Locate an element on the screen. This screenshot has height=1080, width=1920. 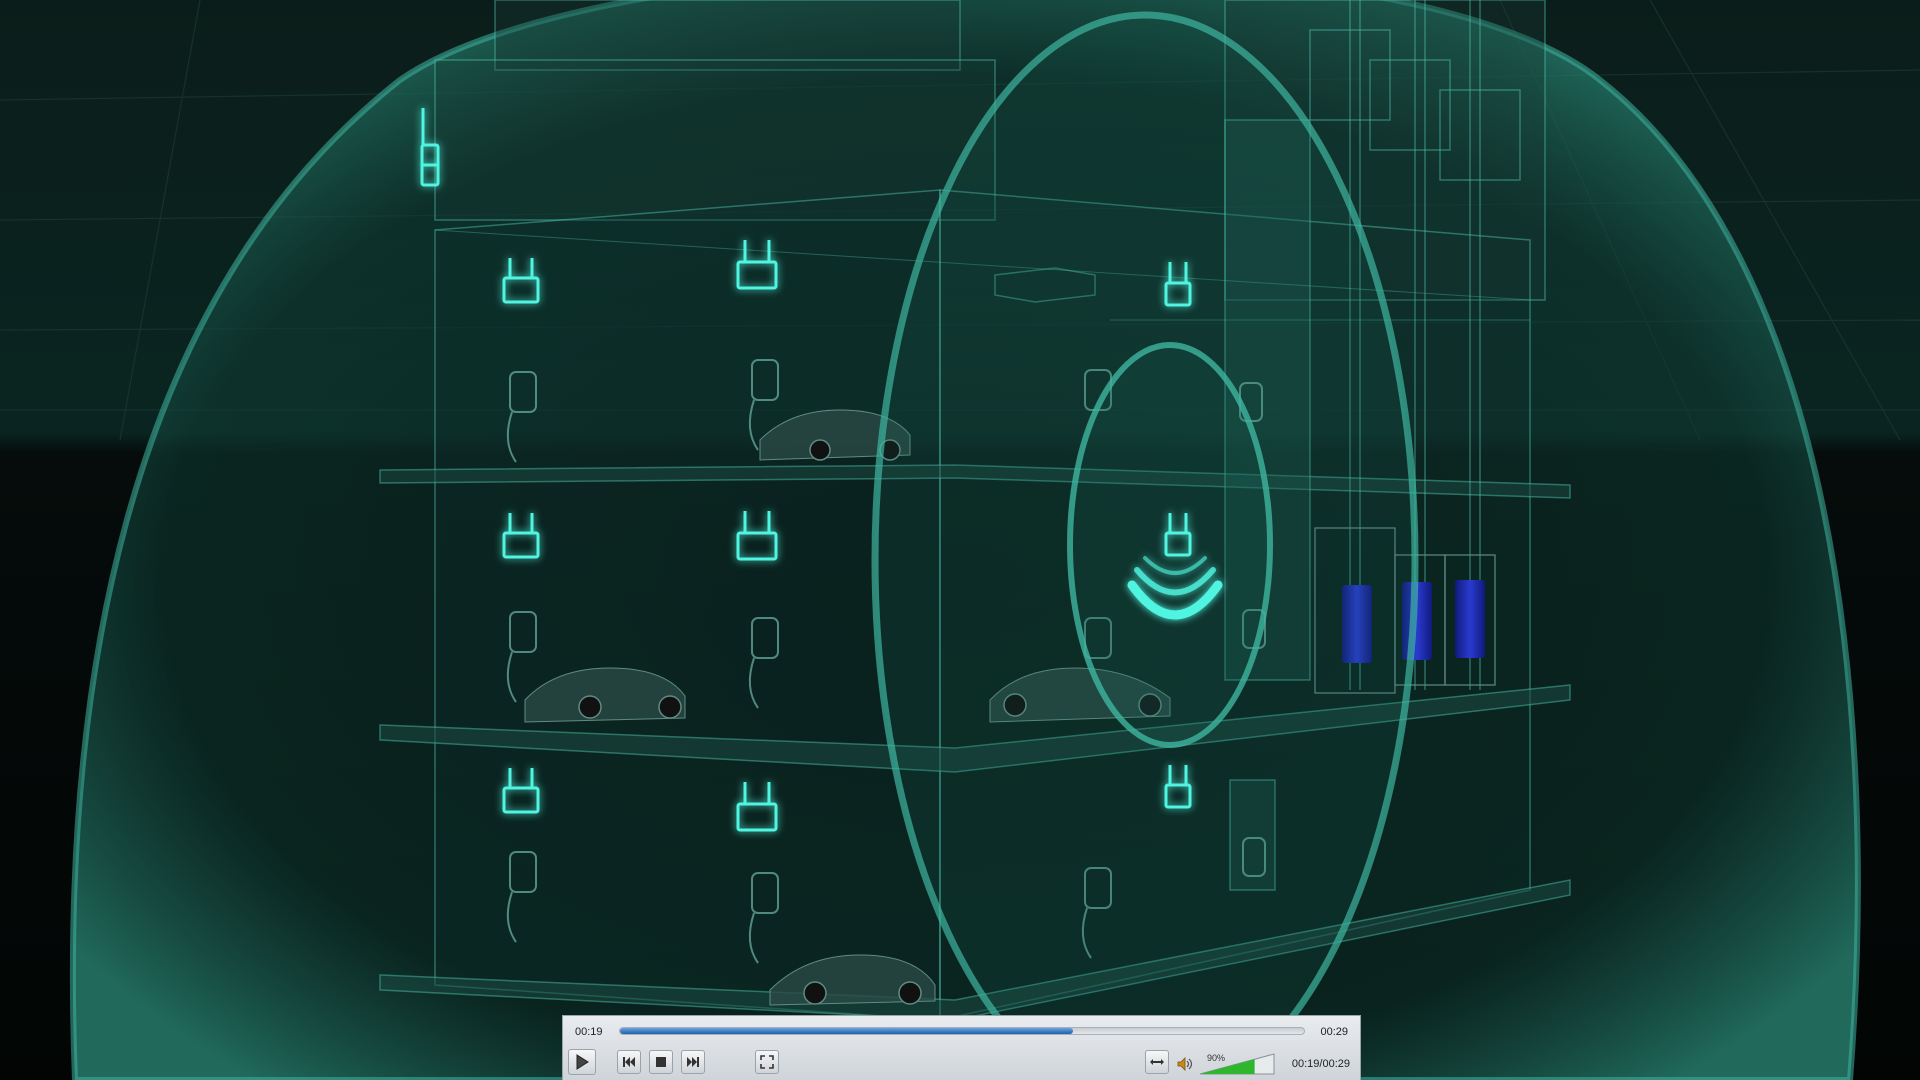
aspect-ratio-icon is located at coordinates (1157, 1062).